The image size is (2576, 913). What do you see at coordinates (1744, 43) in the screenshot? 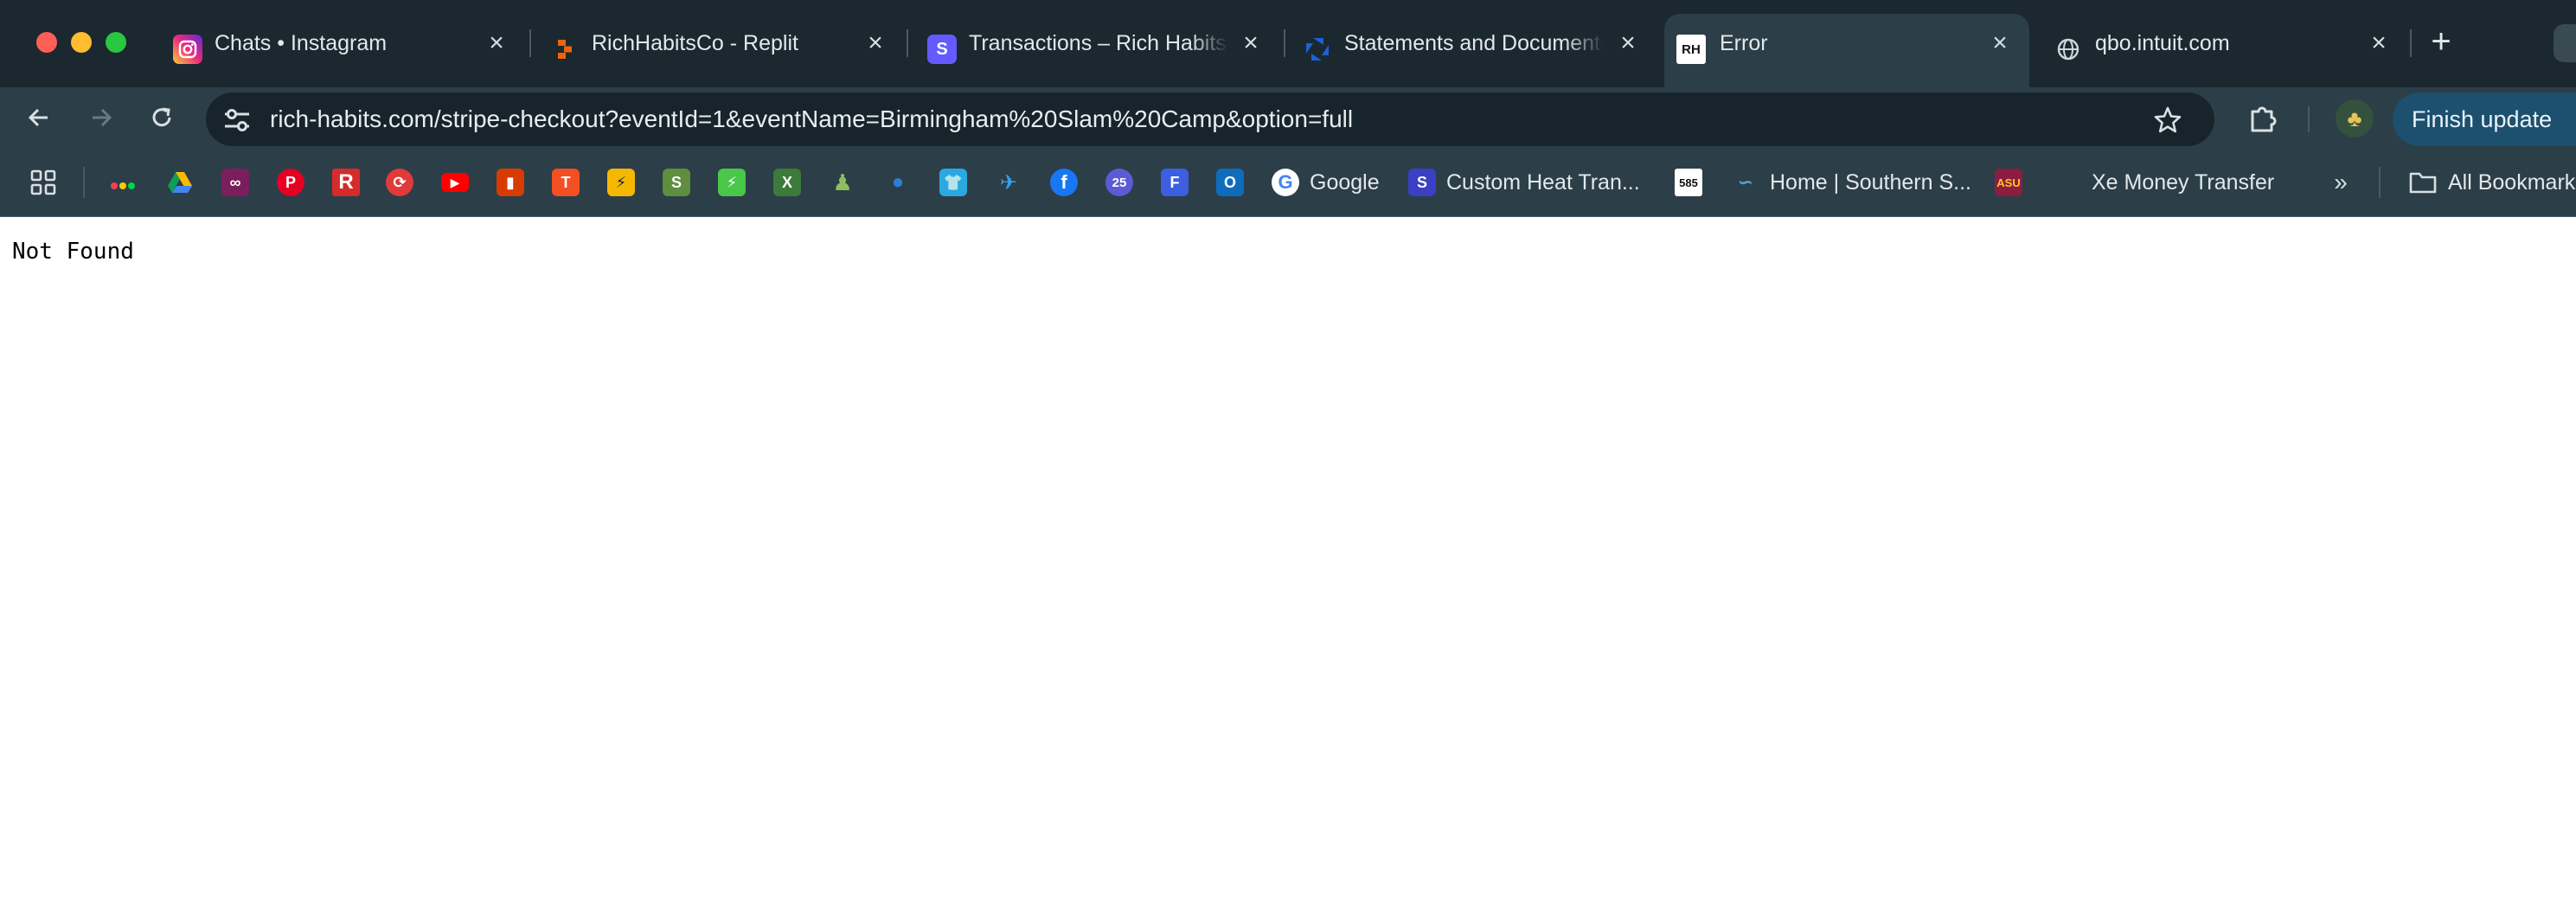
I see `tab-title: Error` at bounding box center [1744, 43].